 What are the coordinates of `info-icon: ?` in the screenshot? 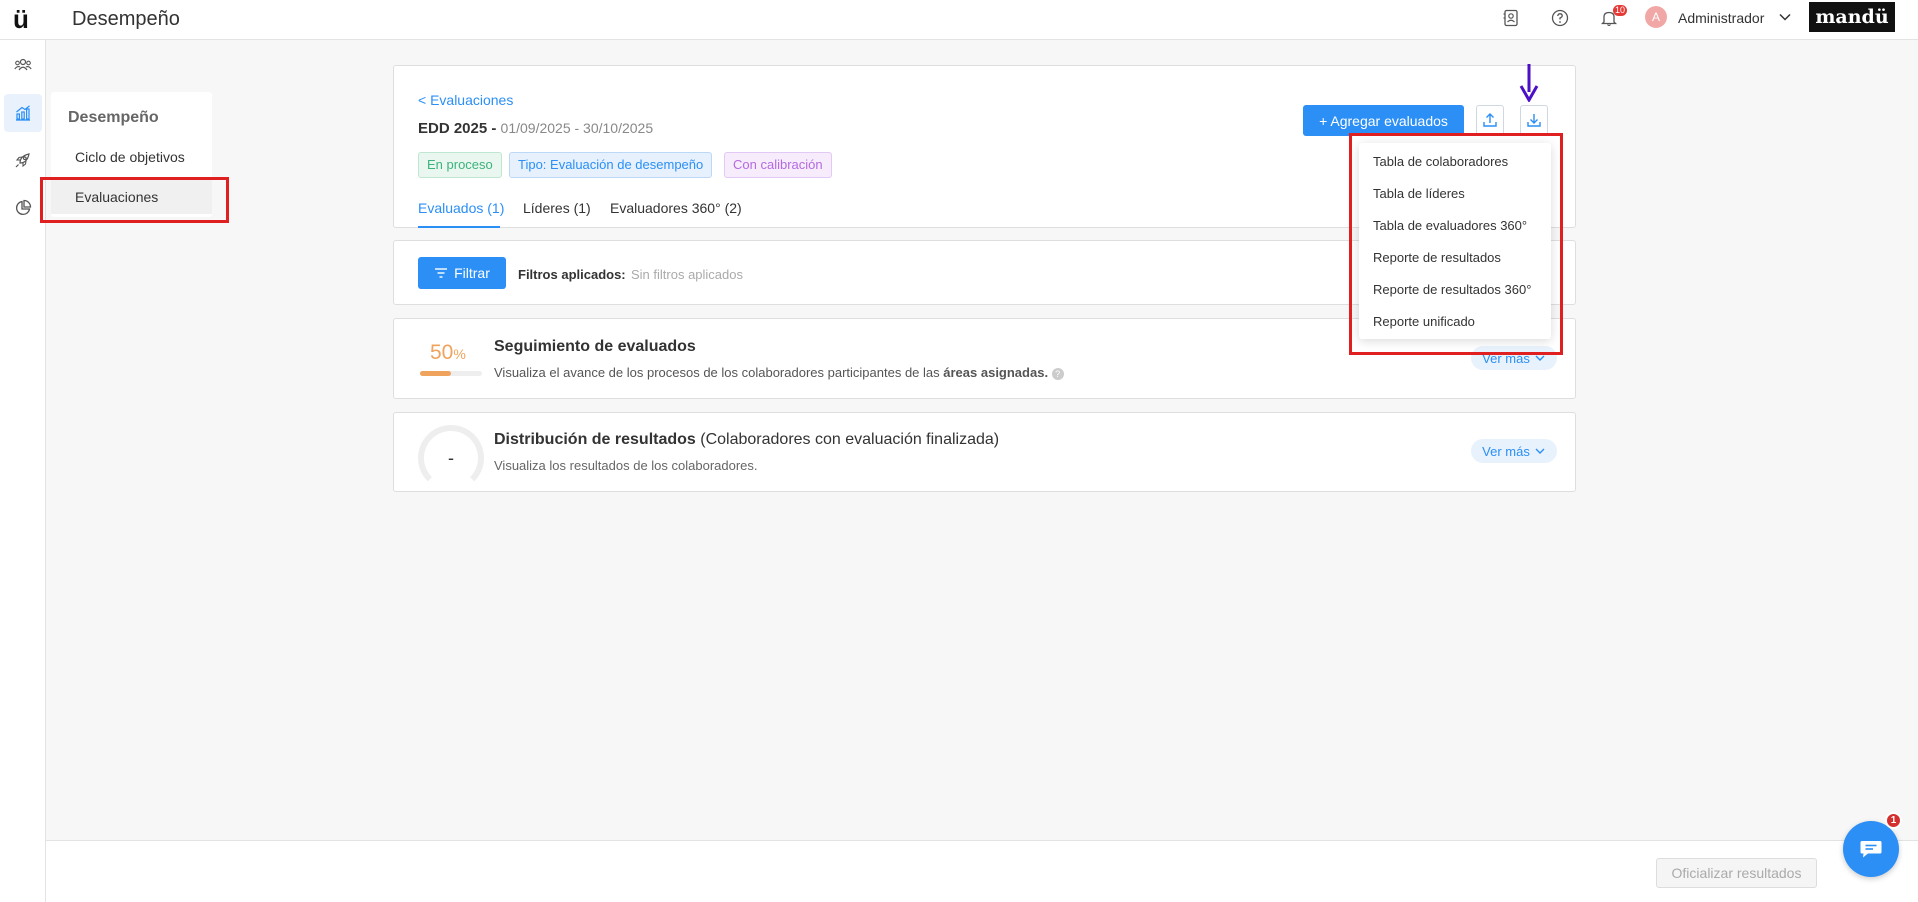 It's located at (1057, 373).